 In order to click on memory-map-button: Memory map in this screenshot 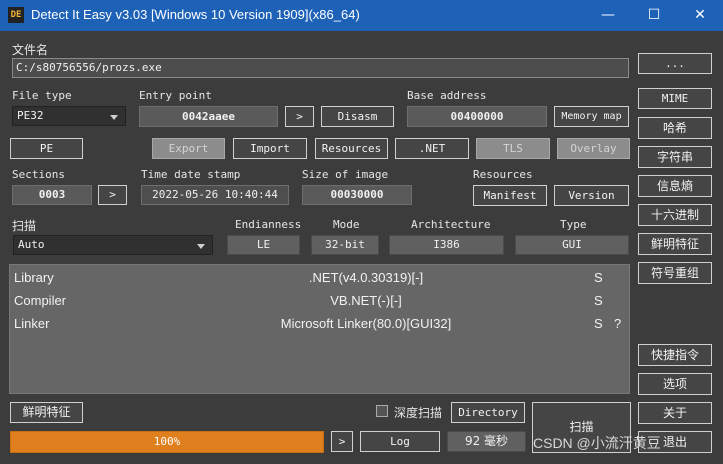, I will do `click(591, 116)`.